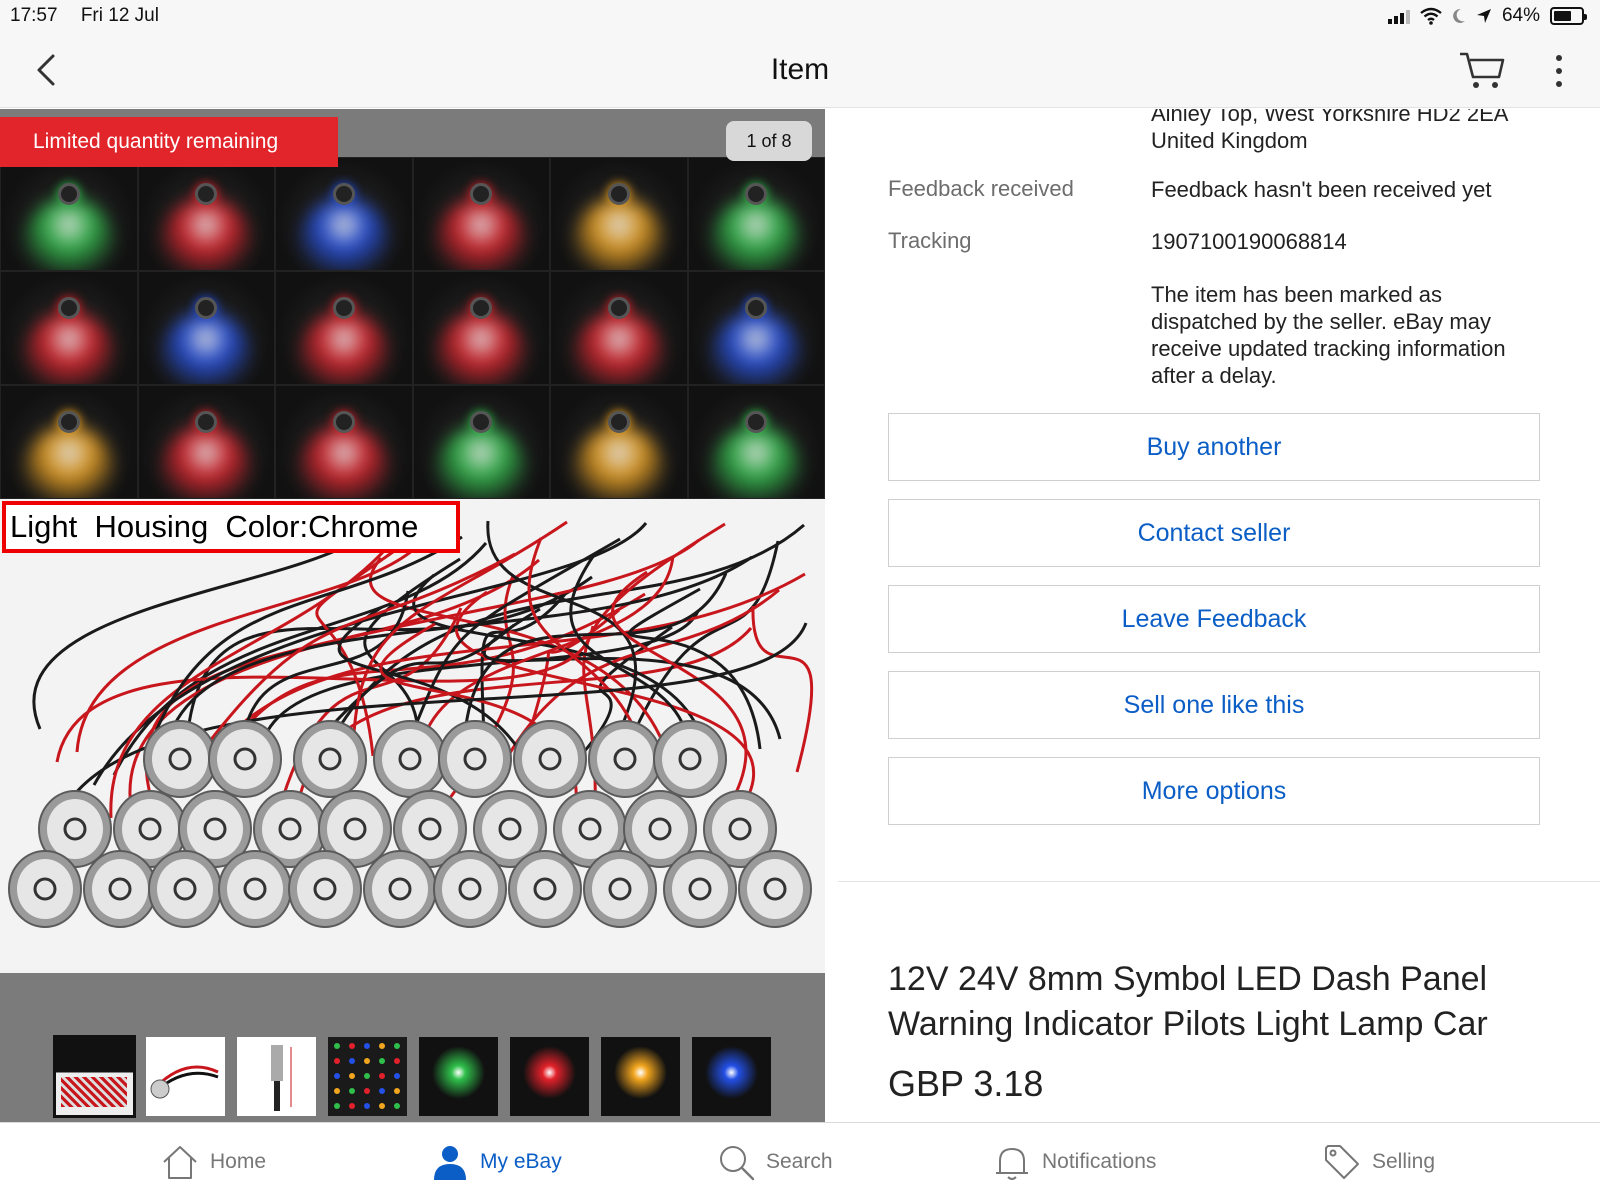 The height and width of the screenshot is (1200, 1600). Describe the element at coordinates (1520, 15) in the screenshot. I see `battery-percent: 64%` at that location.